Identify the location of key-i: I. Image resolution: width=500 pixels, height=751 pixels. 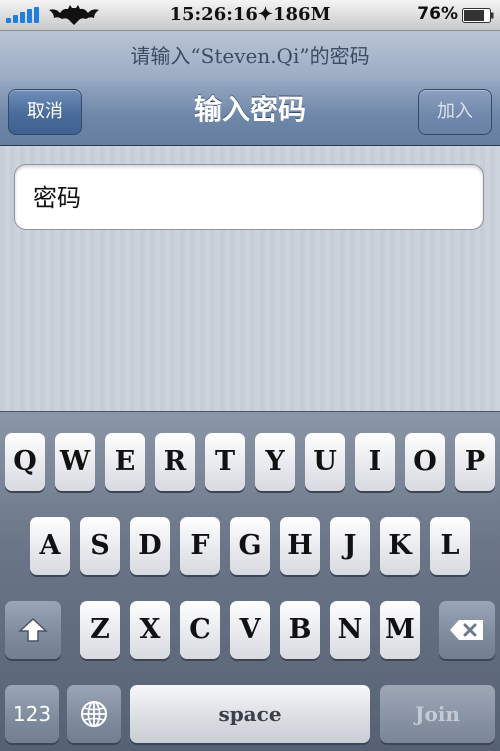
(375, 462).